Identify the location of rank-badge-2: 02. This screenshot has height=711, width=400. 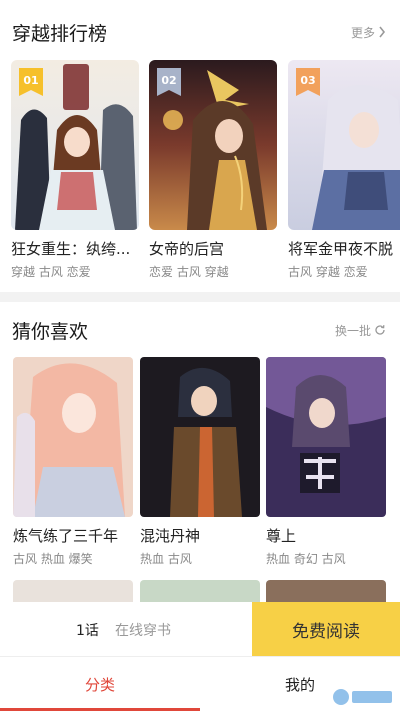
(169, 82).